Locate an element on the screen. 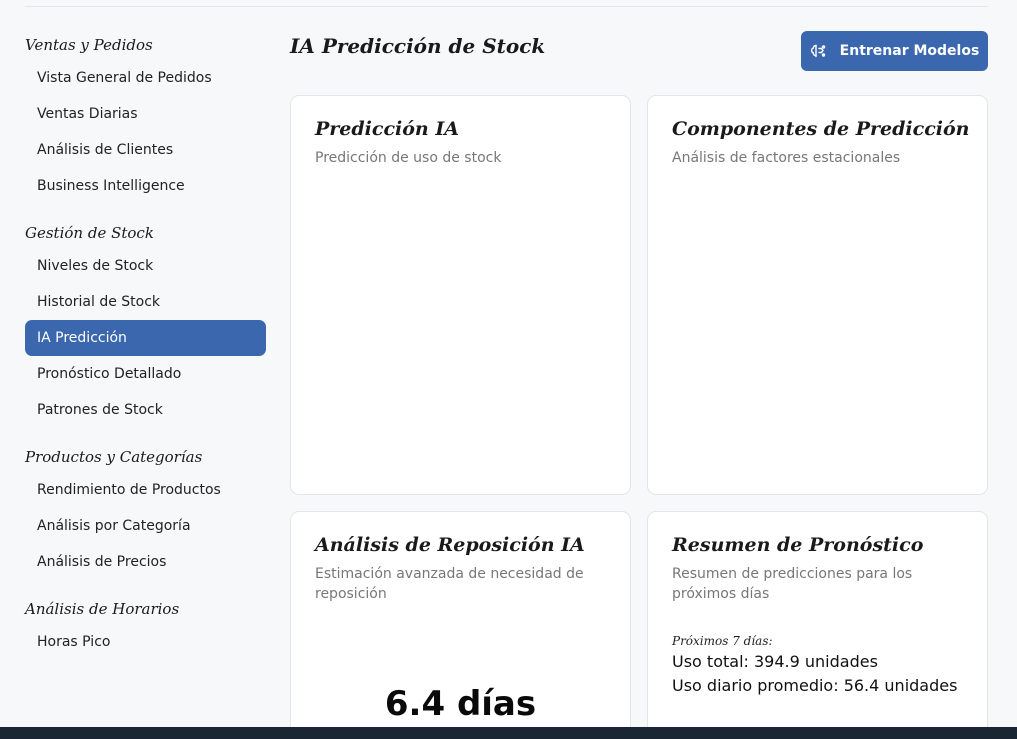 The image size is (1017, 739). sidebar-item-horas-pico: Horas Pico is located at coordinates (145, 642).